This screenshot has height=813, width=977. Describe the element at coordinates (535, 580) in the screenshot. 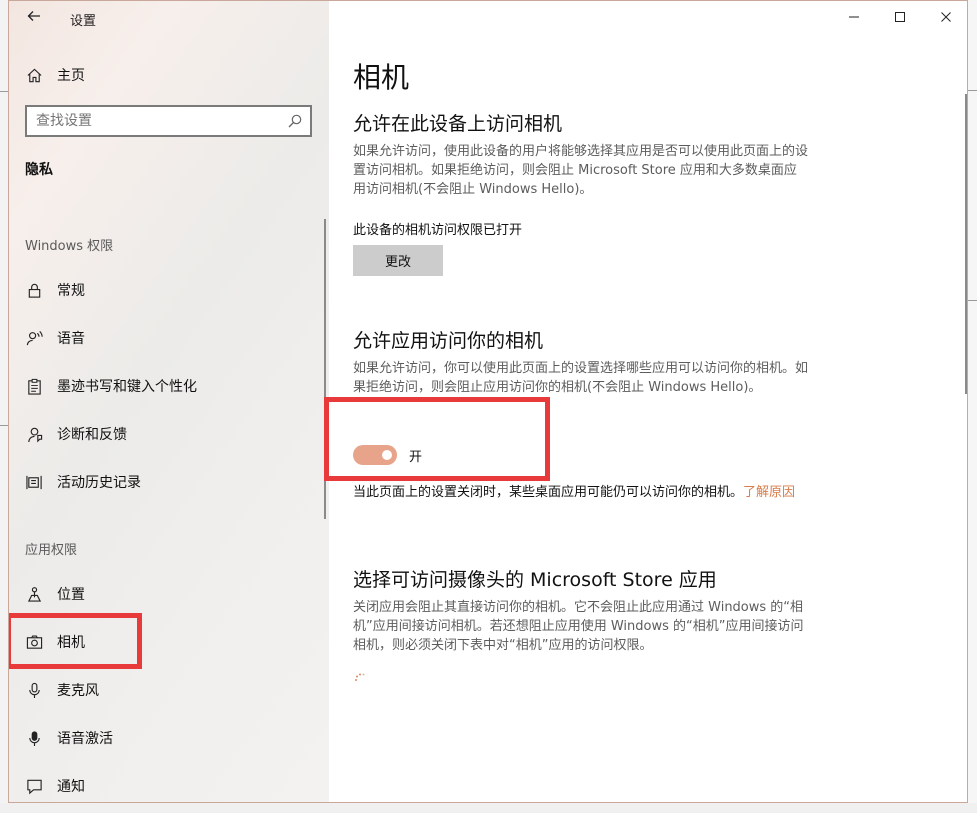

I see `store-apps-heading: 选择可访问摄像头的 Microsoft Store 应用` at that location.